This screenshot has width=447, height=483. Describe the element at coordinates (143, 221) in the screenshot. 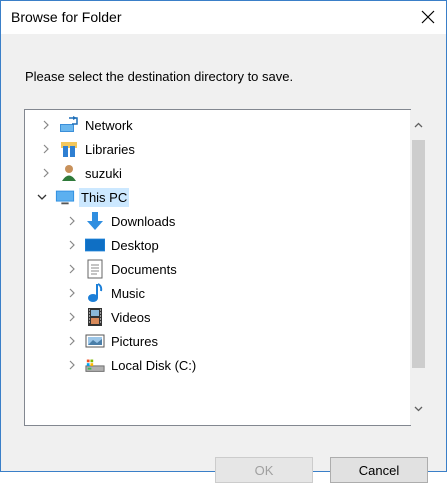

I see `tree-item-label: Downloads` at that location.